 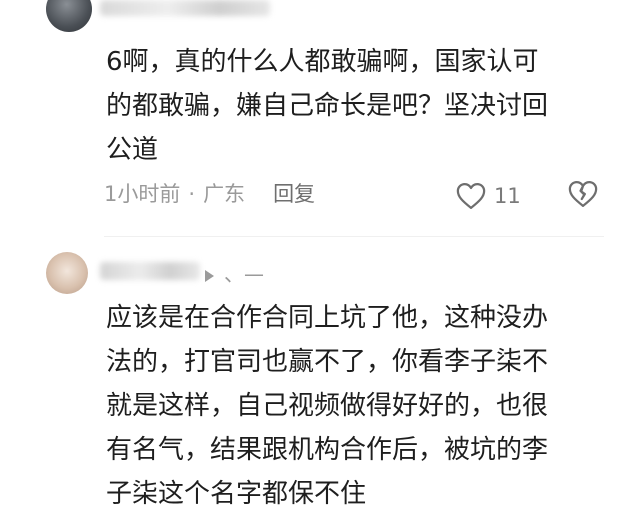 I want to click on reply-button: 回复, so click(x=294, y=194).